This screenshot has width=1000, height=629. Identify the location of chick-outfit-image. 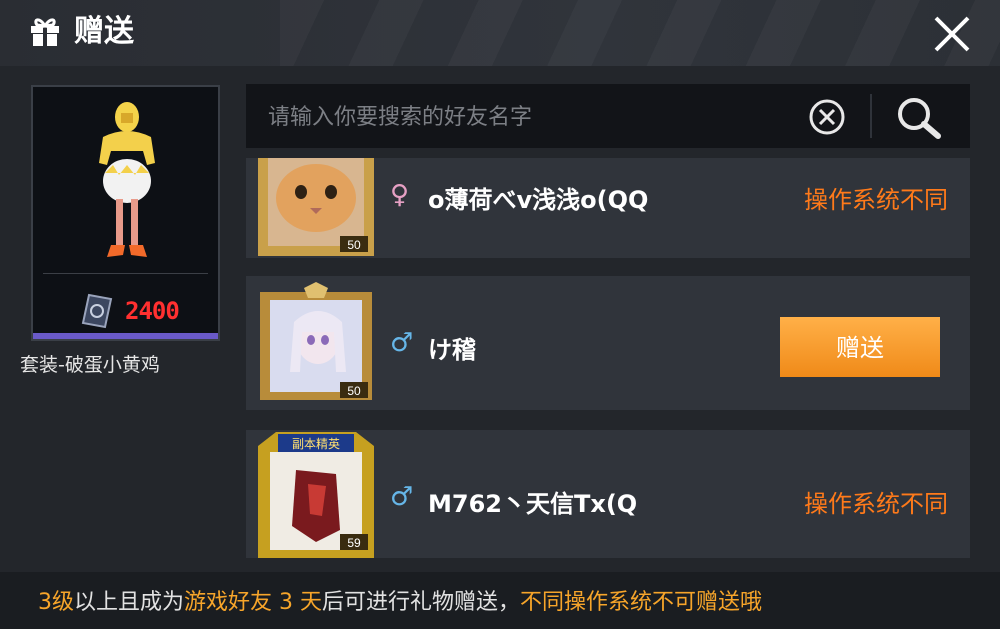
(127, 179).